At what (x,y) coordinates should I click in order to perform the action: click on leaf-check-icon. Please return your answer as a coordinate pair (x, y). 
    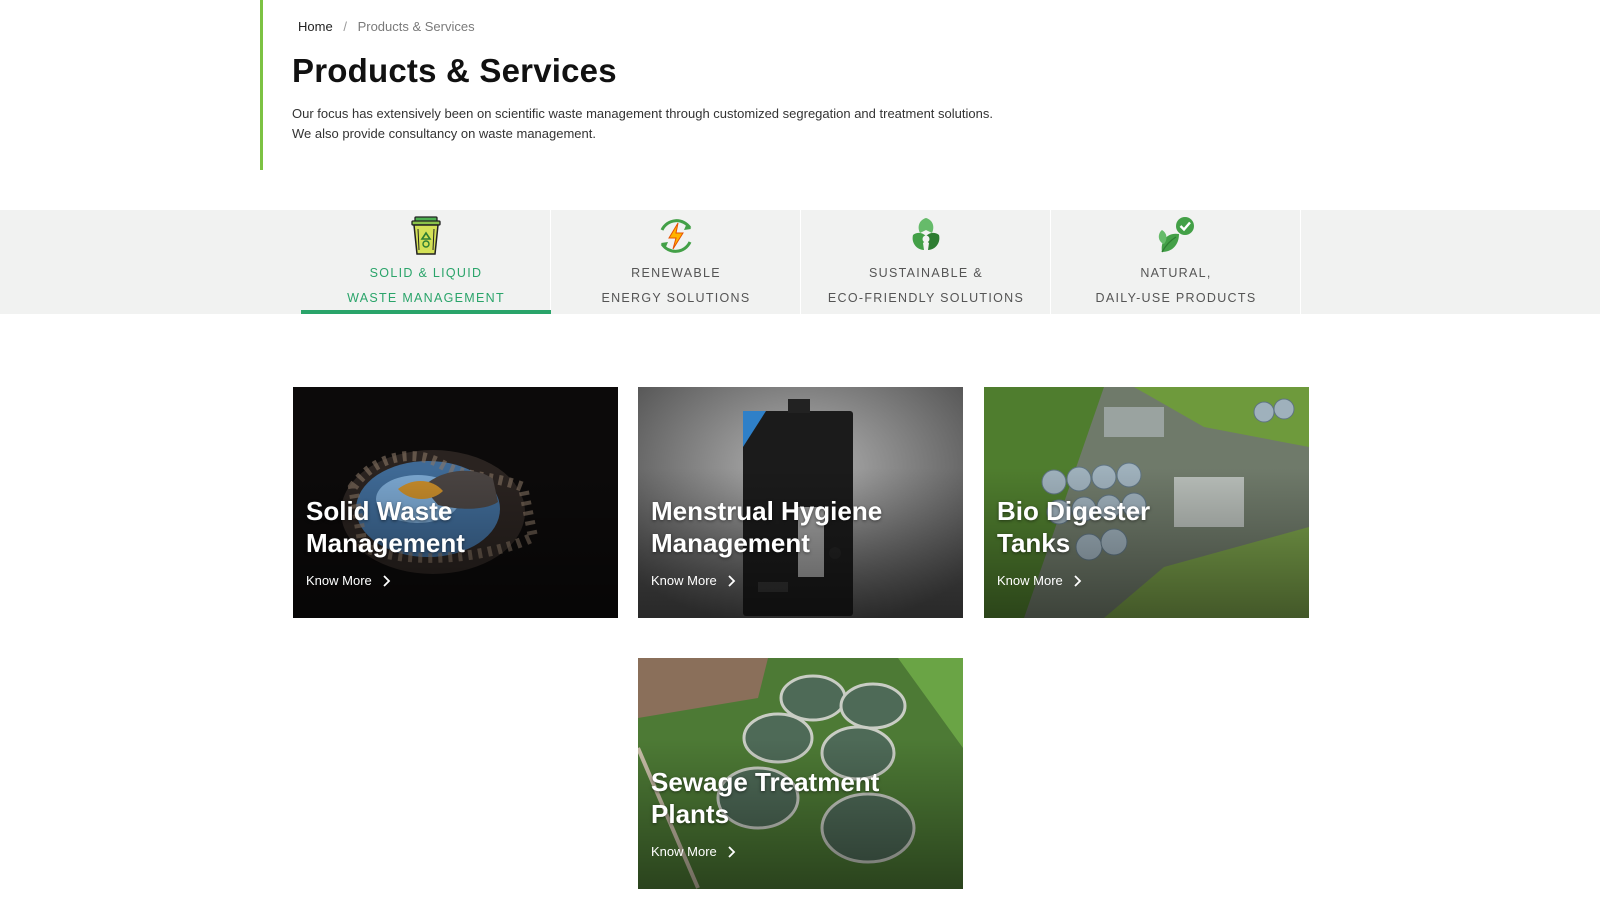
    Looking at the image, I should click on (1176, 235).